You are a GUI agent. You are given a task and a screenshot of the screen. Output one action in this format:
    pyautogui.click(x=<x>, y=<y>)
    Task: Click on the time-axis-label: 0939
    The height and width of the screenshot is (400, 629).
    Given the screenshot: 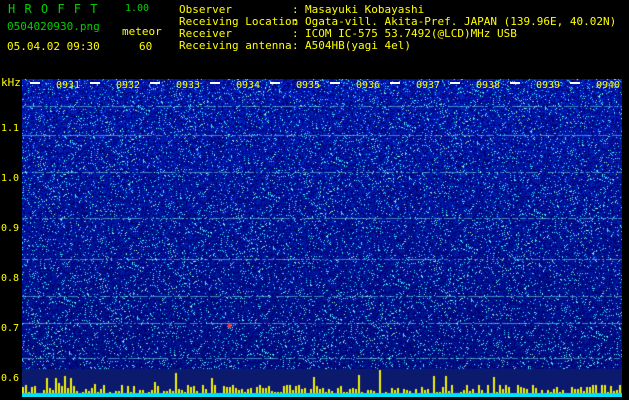 What is the action you would take?
    pyautogui.click(x=548, y=85)
    